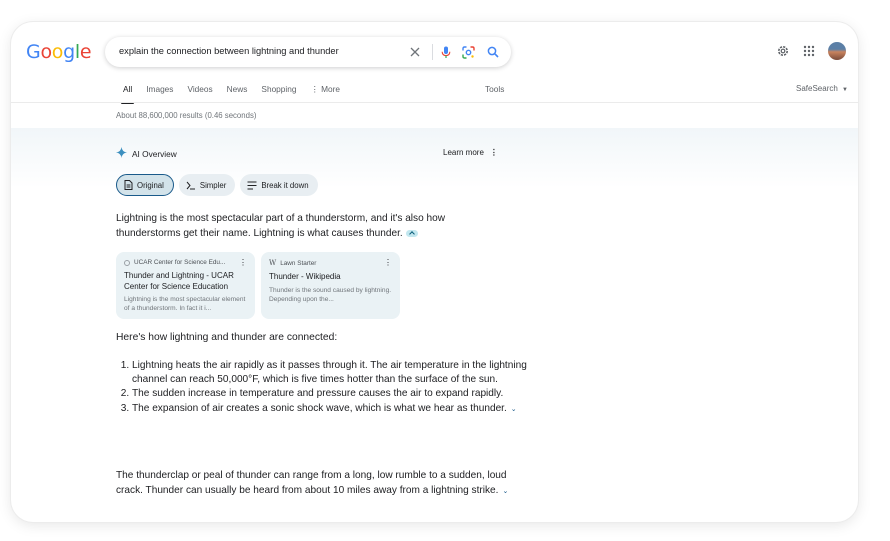 The height and width of the screenshot is (541, 890). I want to click on tab-images: Images, so click(159, 94).